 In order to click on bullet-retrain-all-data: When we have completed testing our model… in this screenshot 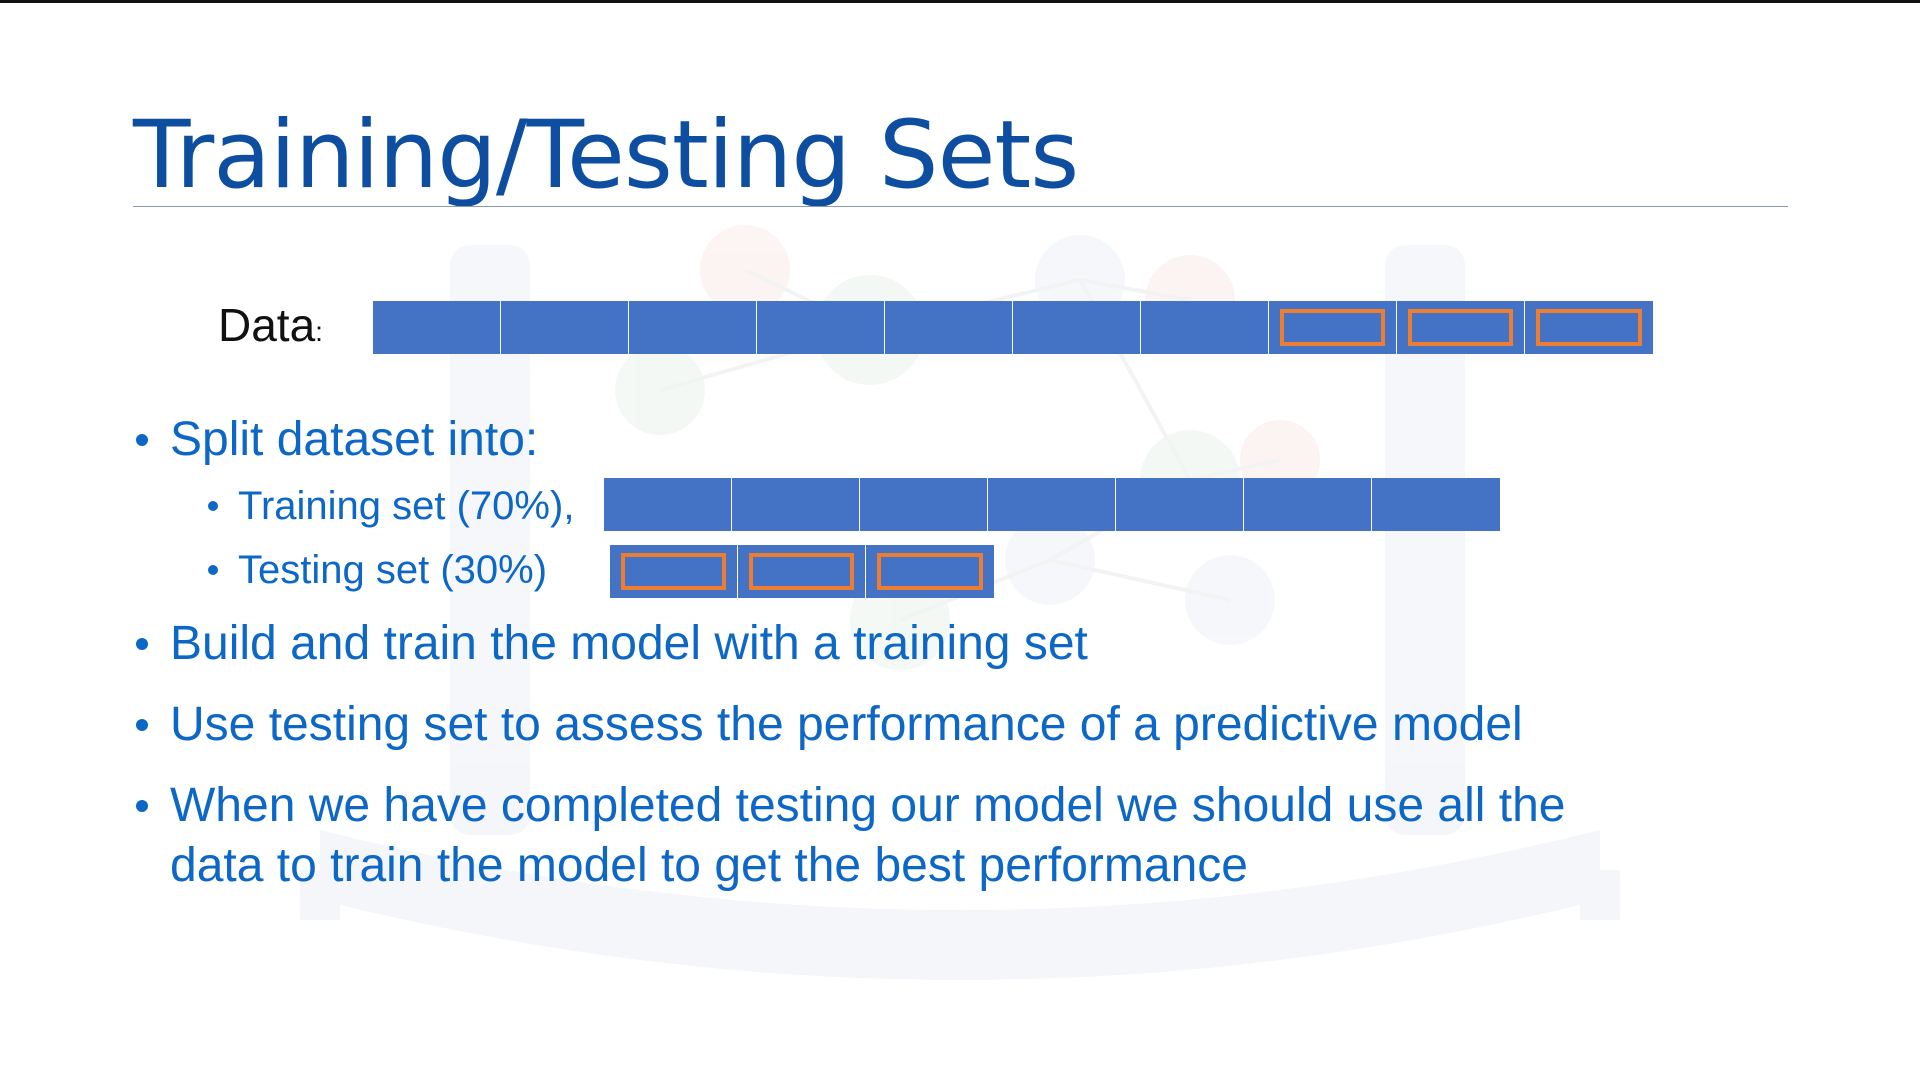, I will do `click(850, 836)`.